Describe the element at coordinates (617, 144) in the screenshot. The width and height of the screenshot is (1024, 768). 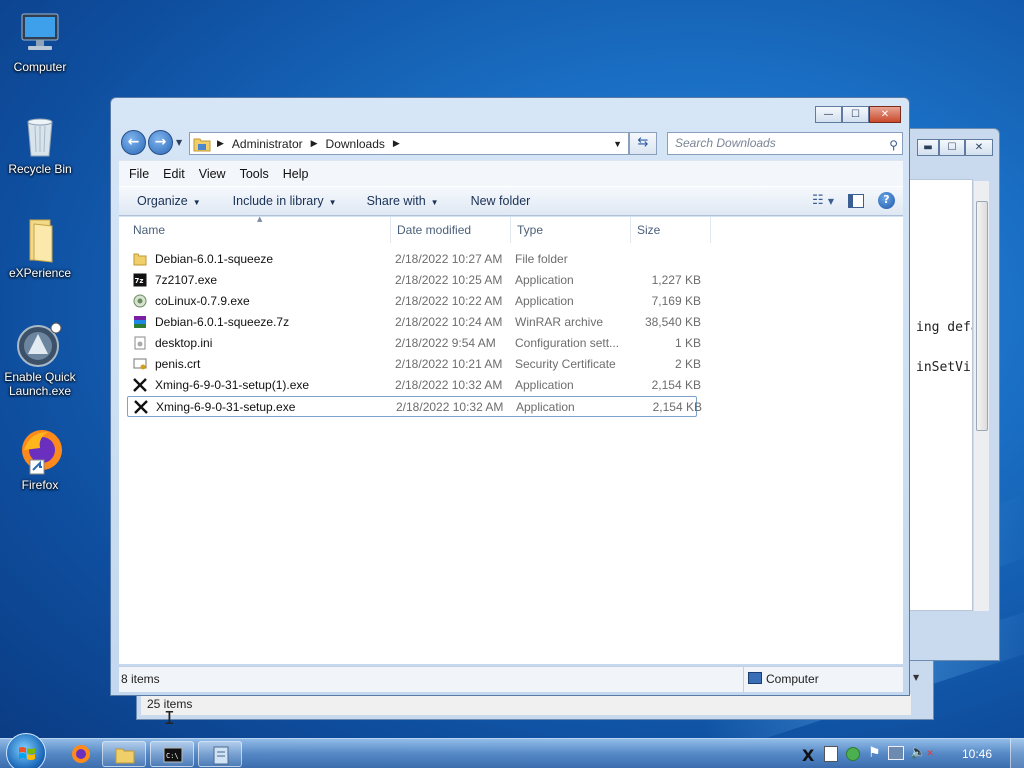
I see `address-dropdown-icon: ▼` at that location.